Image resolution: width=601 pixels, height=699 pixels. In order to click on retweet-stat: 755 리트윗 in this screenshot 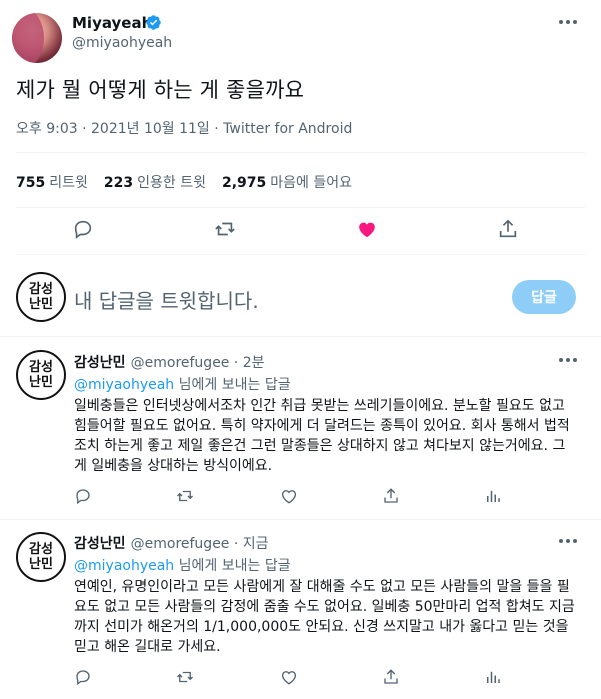, I will do `click(52, 182)`.